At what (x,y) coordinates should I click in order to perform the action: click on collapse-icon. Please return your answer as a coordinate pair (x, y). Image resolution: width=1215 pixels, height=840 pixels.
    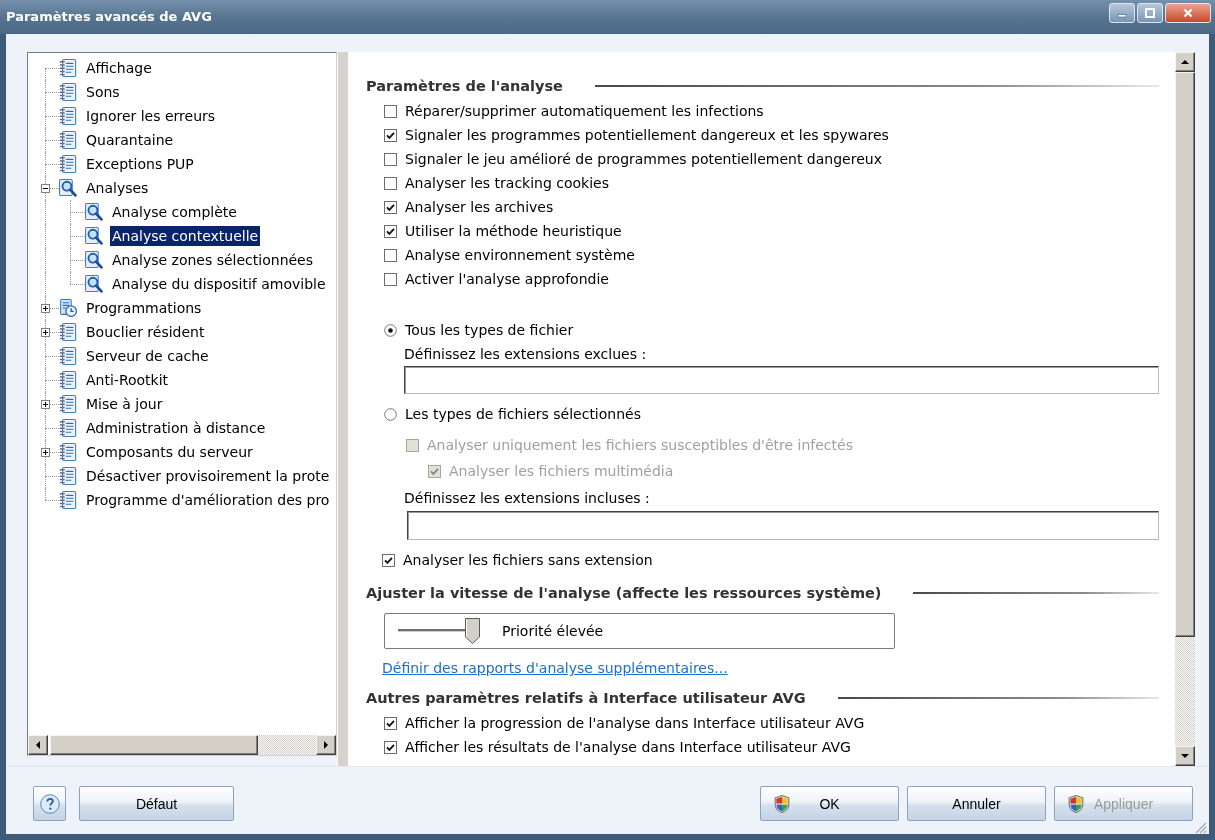
    Looking at the image, I should click on (45, 188).